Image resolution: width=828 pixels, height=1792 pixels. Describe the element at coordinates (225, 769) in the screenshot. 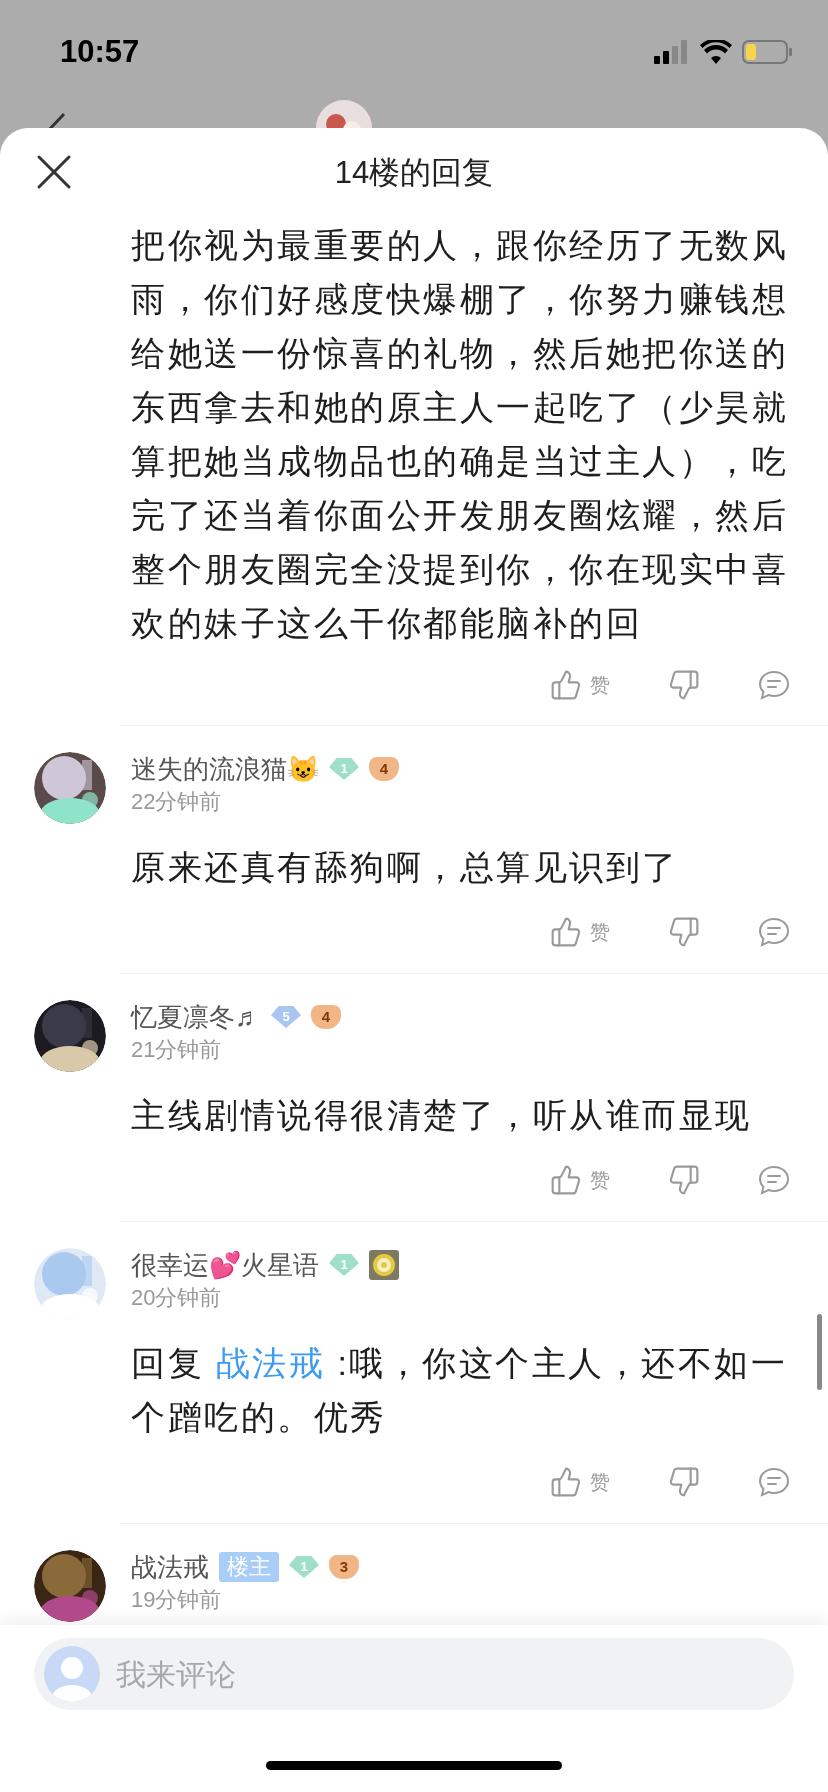

I see `user-name: 迷失的流浪猫😺` at that location.